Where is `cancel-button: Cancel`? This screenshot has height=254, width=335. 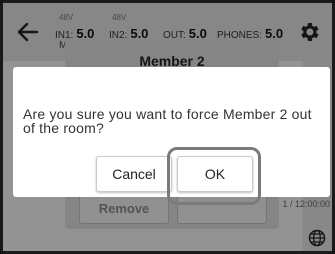 cancel-button: Cancel is located at coordinates (134, 174).